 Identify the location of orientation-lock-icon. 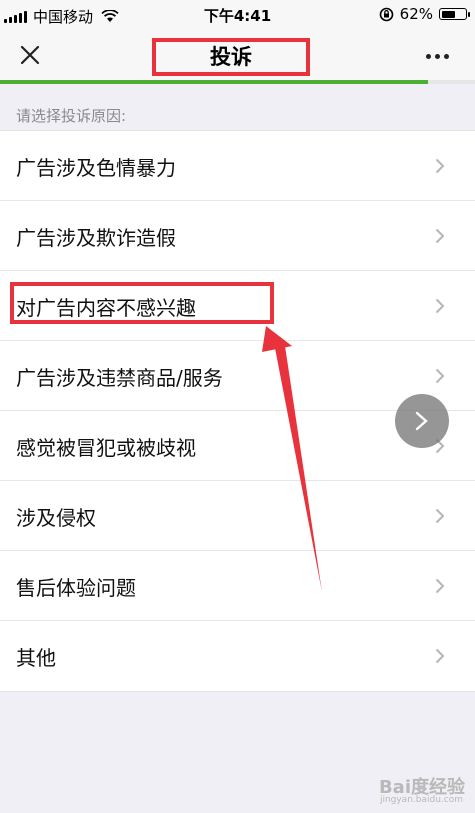
(386, 14).